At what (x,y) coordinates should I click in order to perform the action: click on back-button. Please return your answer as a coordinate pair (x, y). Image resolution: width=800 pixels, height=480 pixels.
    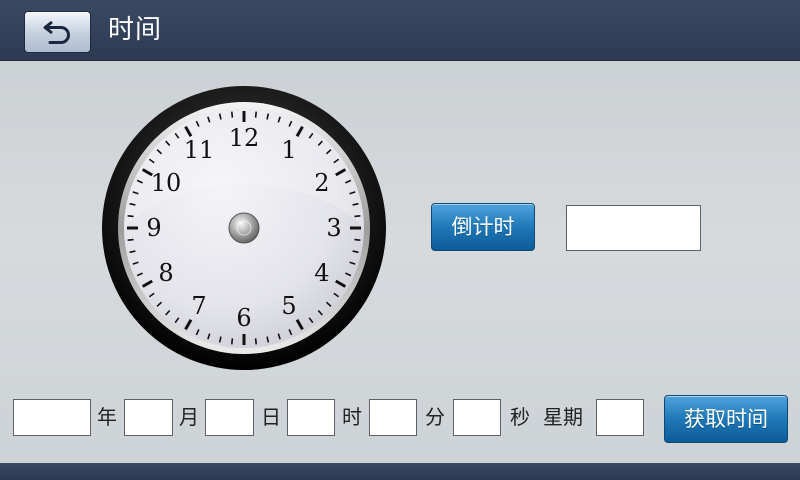
    Looking at the image, I should click on (57, 32).